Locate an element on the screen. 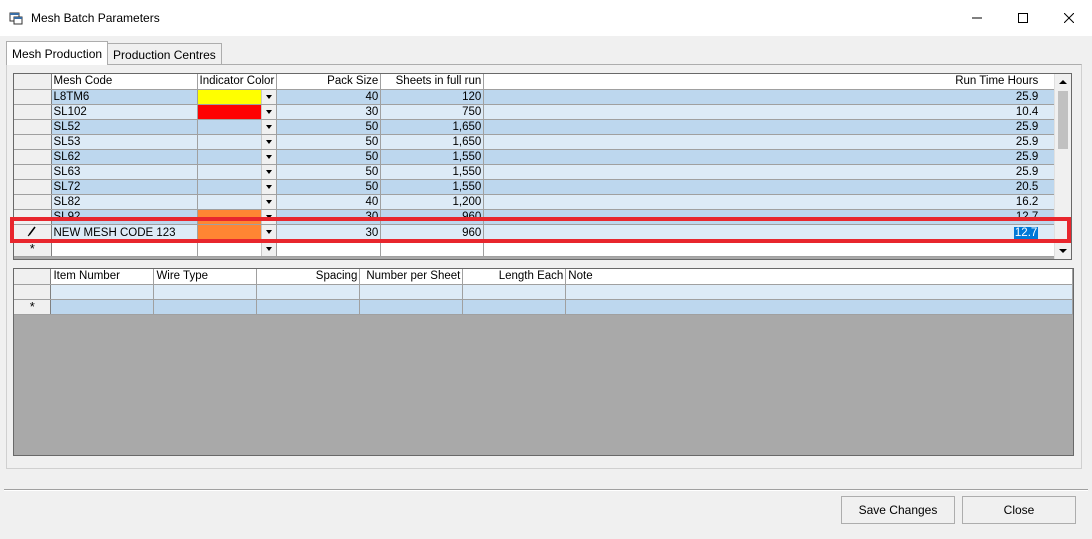  selected-text: 12.7 is located at coordinates (1026, 232).